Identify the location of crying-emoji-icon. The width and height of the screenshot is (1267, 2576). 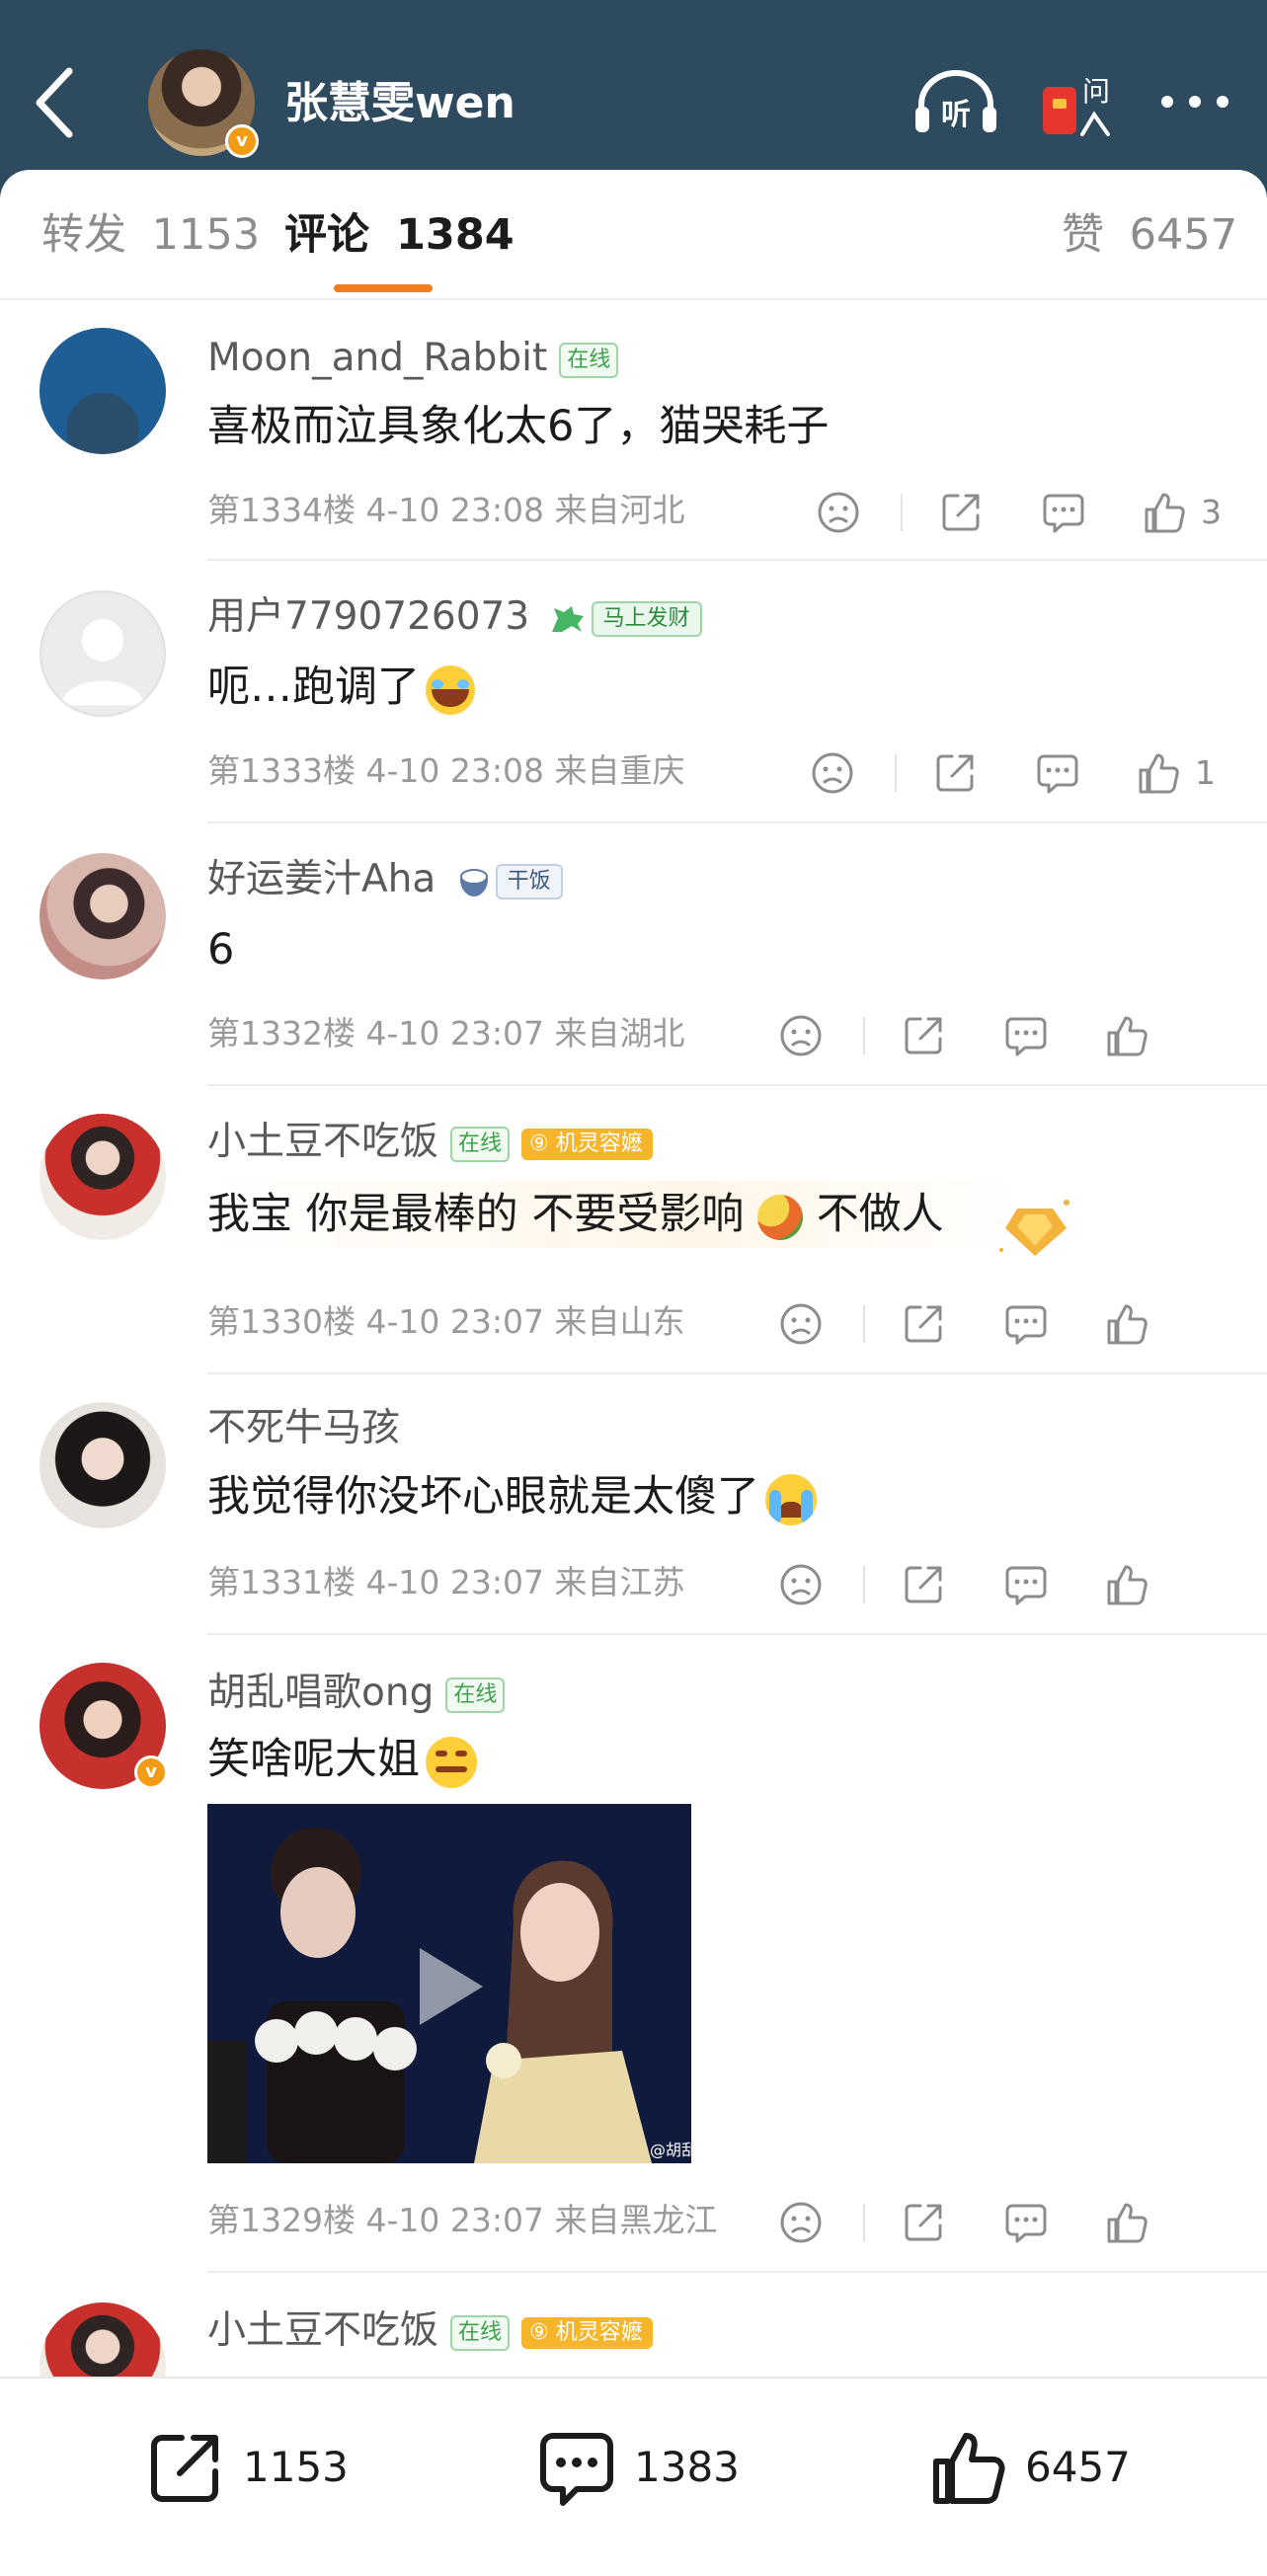
(791, 1499).